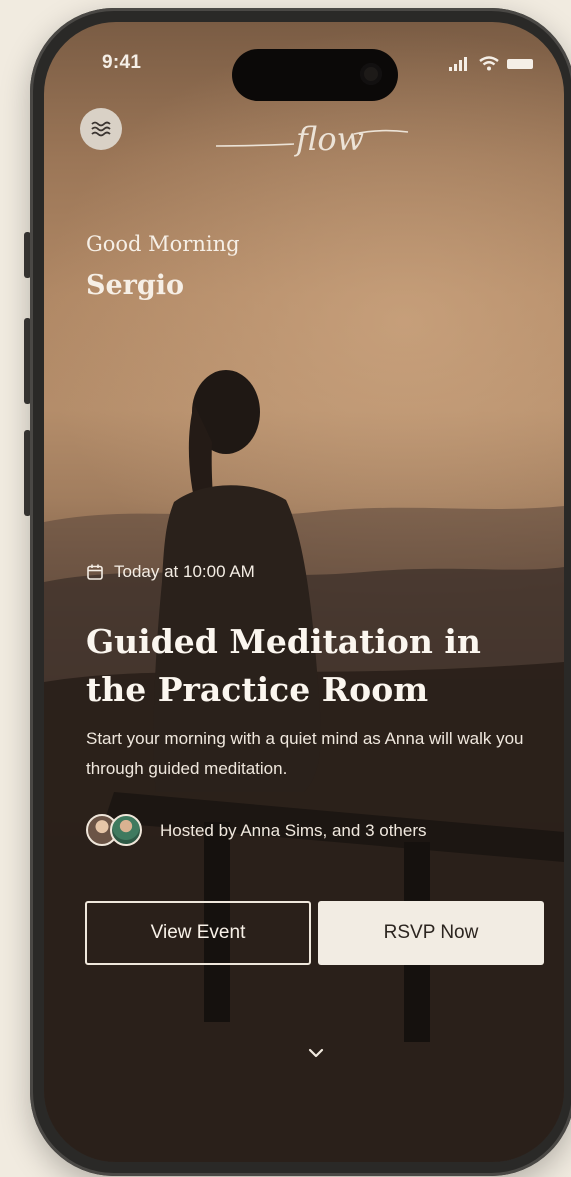 The height and width of the screenshot is (1177, 571). I want to click on wifi-icon, so click(489, 63).